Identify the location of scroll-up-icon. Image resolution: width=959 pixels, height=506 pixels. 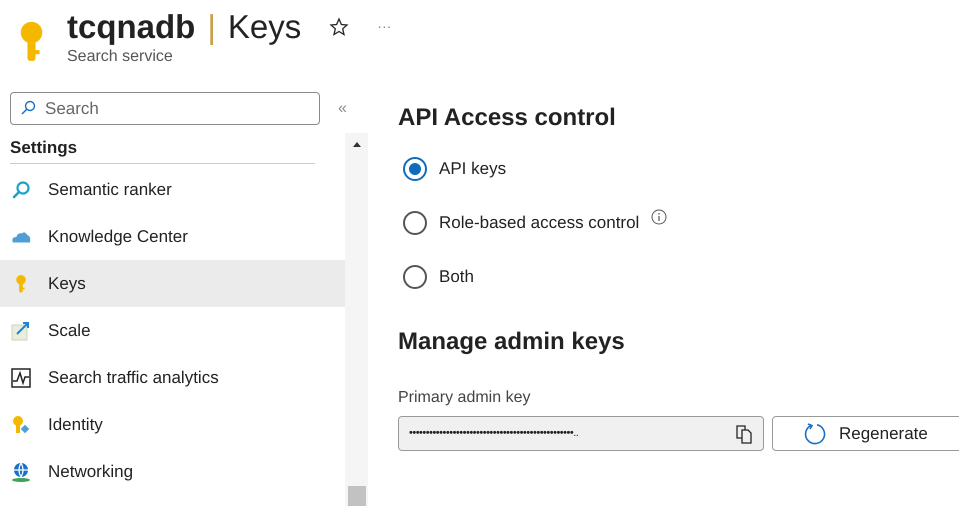
(356, 145).